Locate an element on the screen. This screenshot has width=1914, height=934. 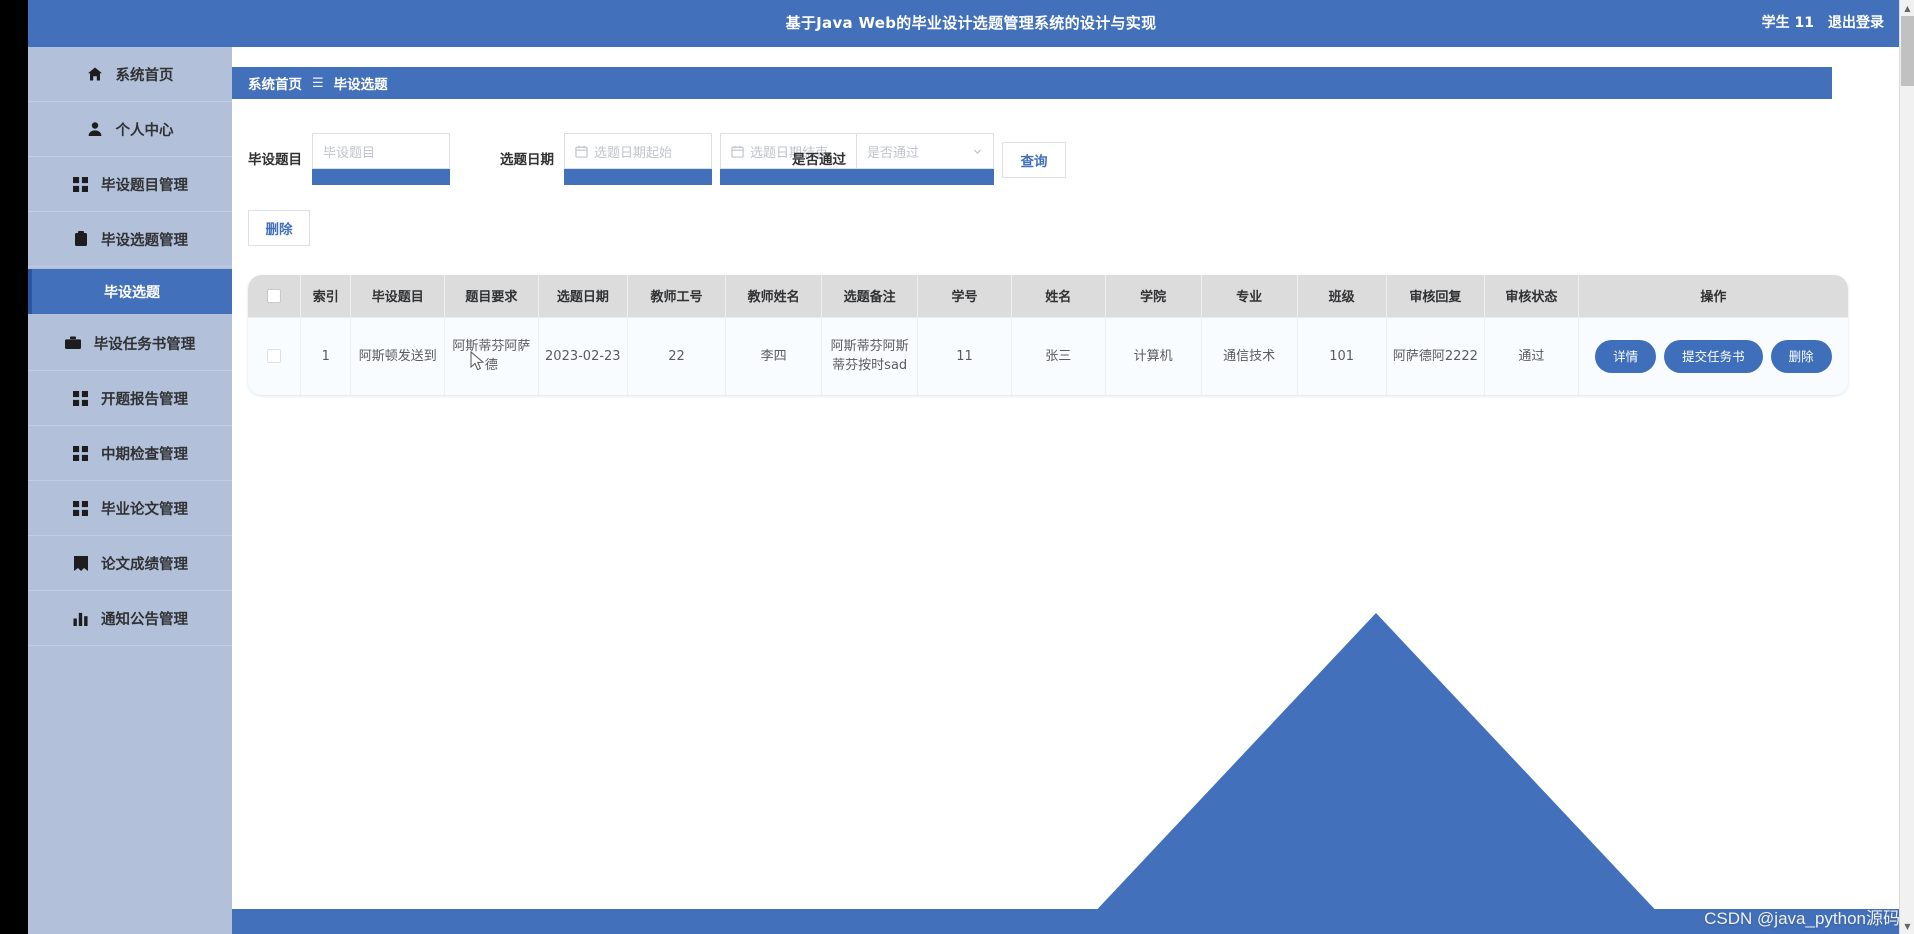
cell-class: 101 is located at coordinates (1342, 355).